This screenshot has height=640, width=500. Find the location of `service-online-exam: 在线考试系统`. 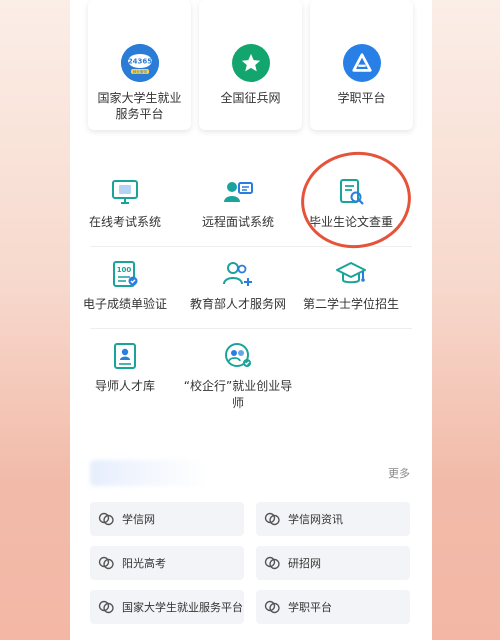

service-online-exam: 在线考试系统 is located at coordinates (125, 203).